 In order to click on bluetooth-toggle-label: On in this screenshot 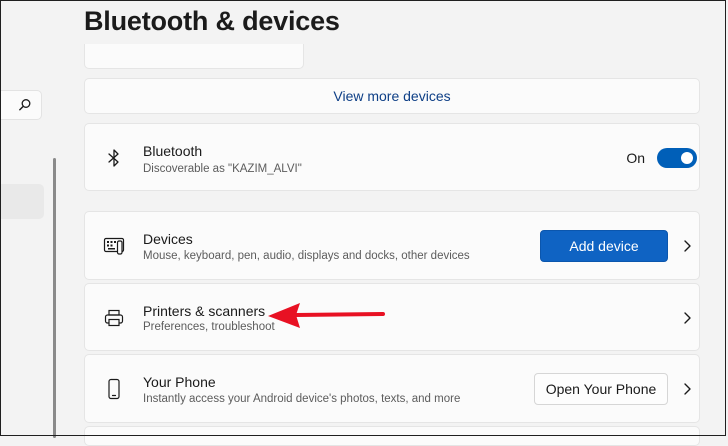, I will do `click(635, 158)`.